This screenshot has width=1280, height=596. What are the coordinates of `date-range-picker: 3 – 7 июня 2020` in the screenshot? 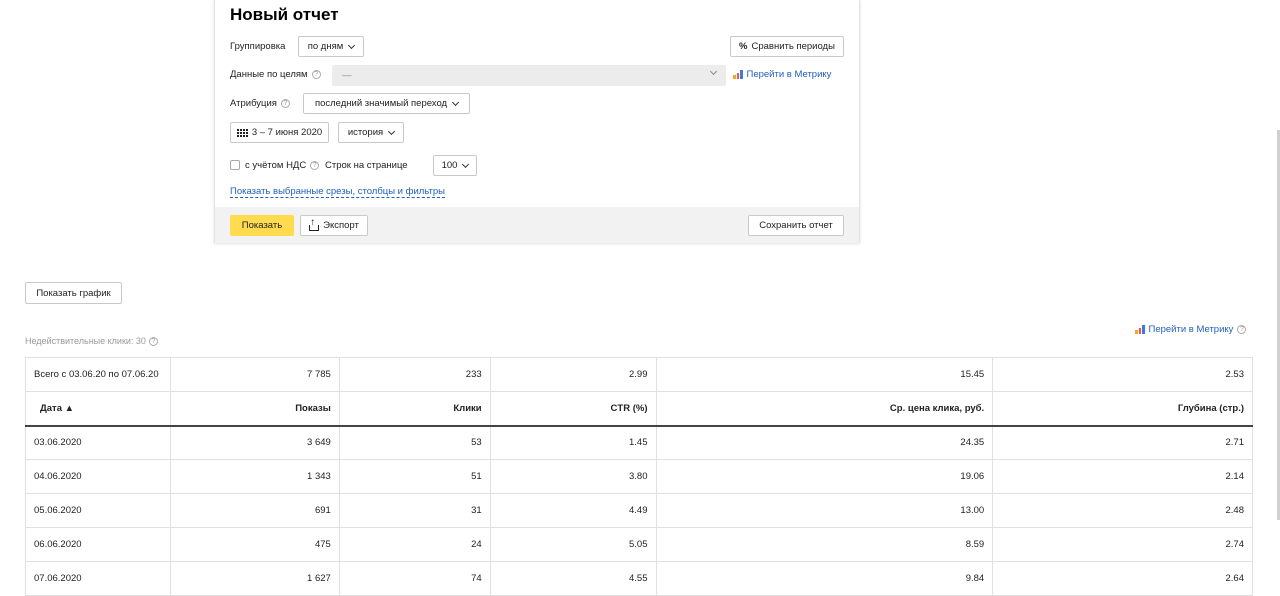 It's located at (279, 132).